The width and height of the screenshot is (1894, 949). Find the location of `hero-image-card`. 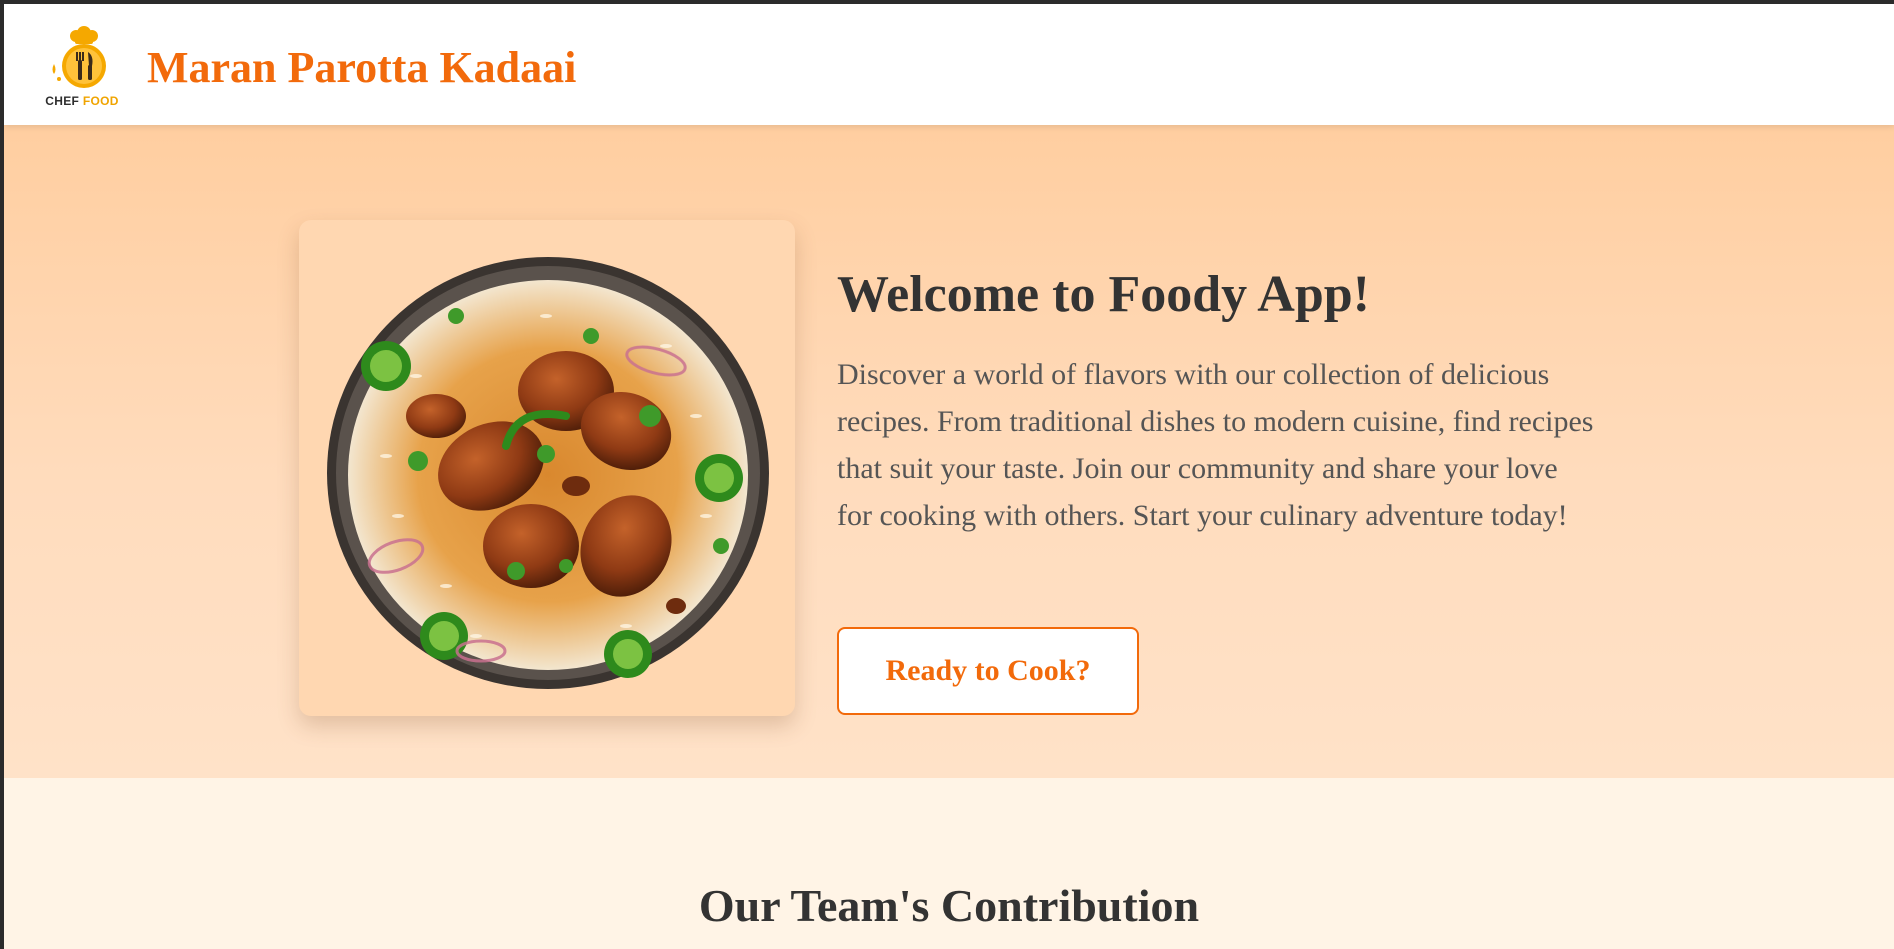

hero-image-card is located at coordinates (547, 468).